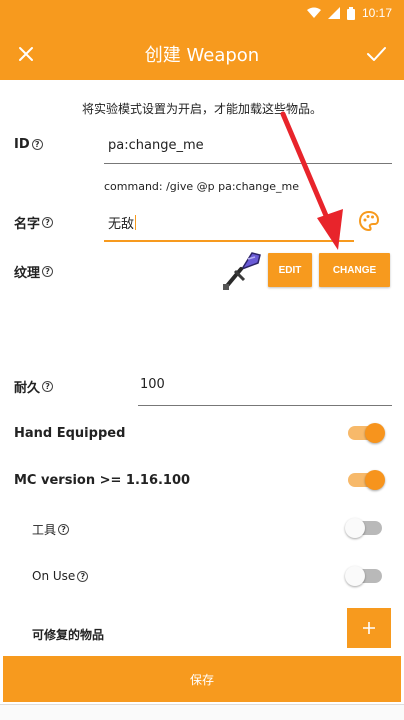 This screenshot has width=404, height=720. What do you see at coordinates (54, 576) in the screenshot?
I see `on-use-label-text: On Use` at bounding box center [54, 576].